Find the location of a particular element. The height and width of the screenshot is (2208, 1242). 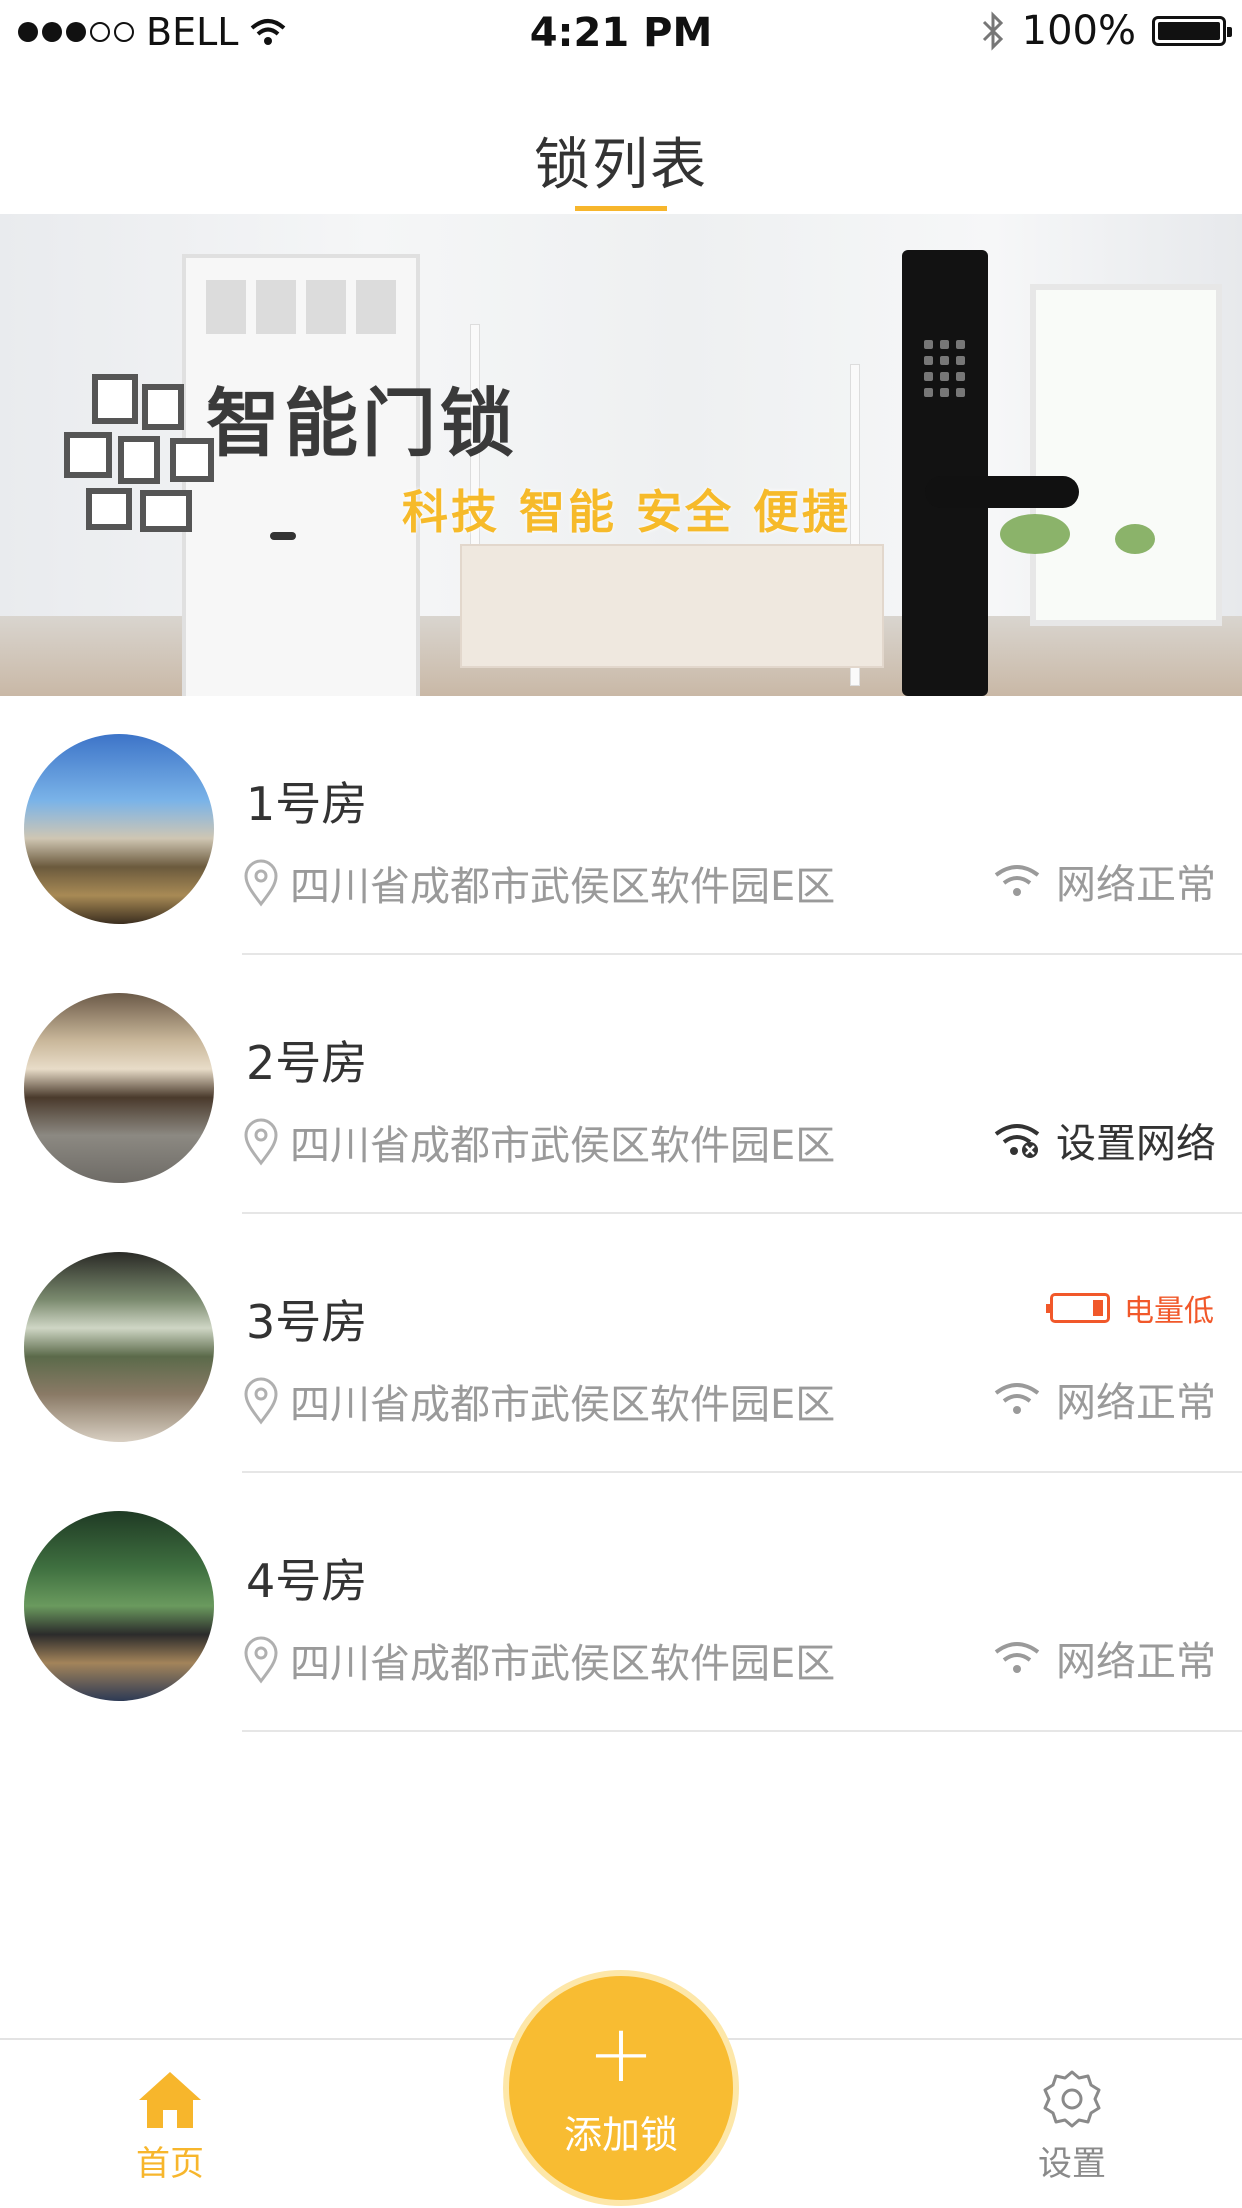

banner-door is located at coordinates (301, 475).